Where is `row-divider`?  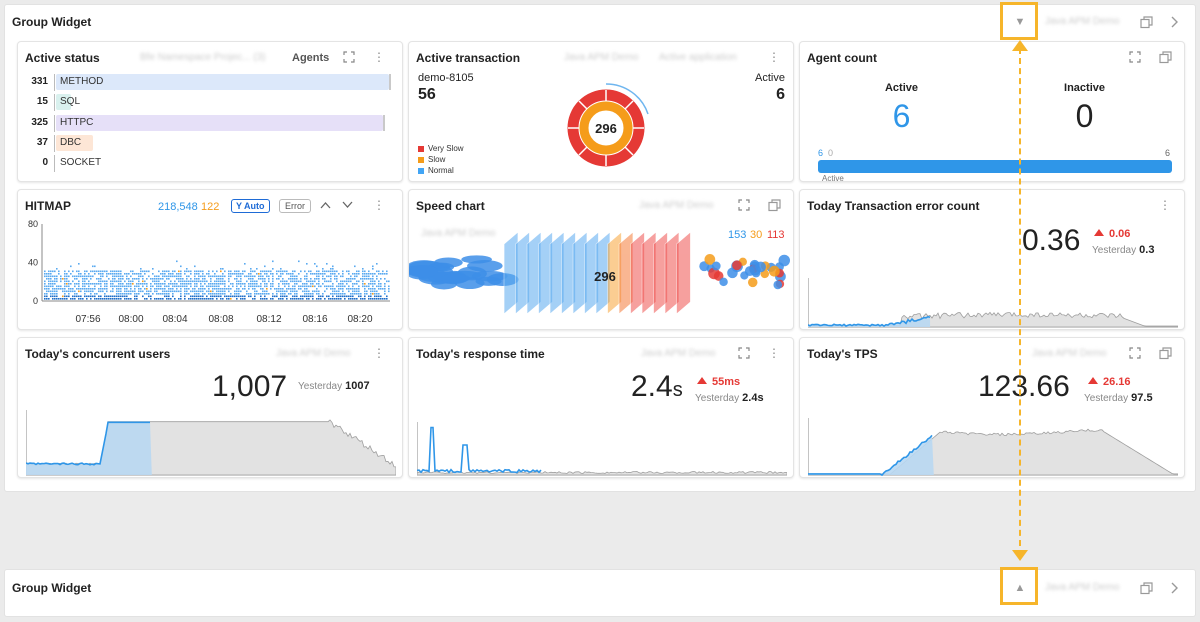 row-divider is located at coordinates (54, 143).